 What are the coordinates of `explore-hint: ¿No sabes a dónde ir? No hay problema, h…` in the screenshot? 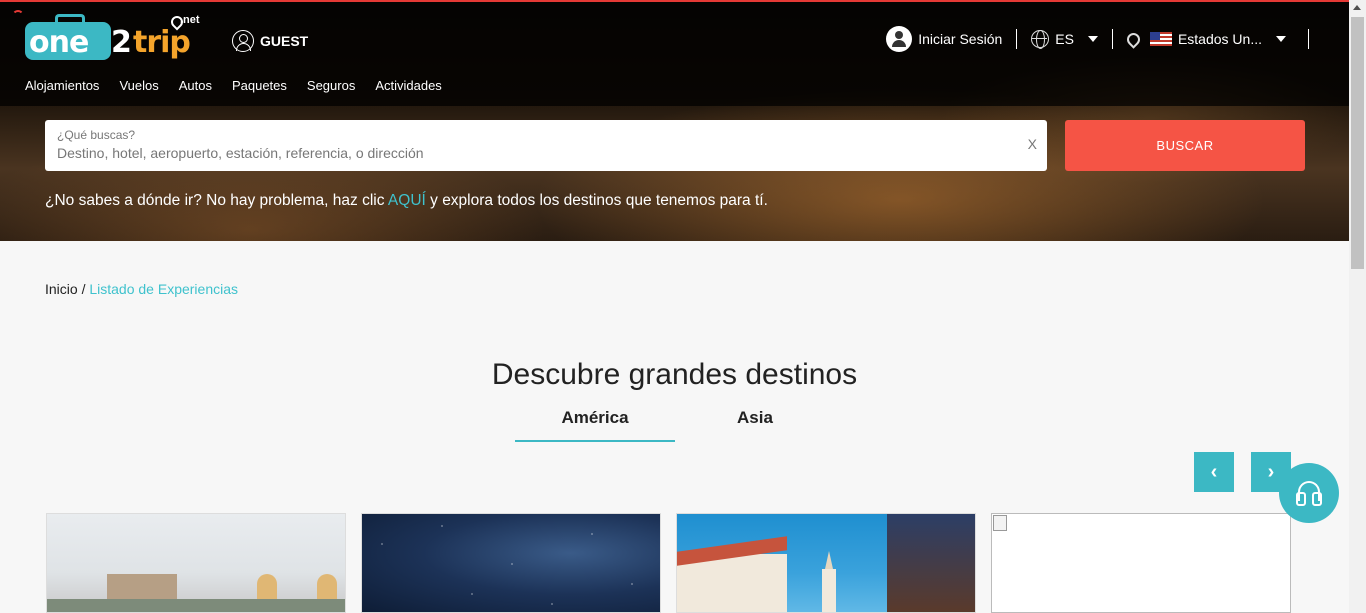 It's located at (406, 201).